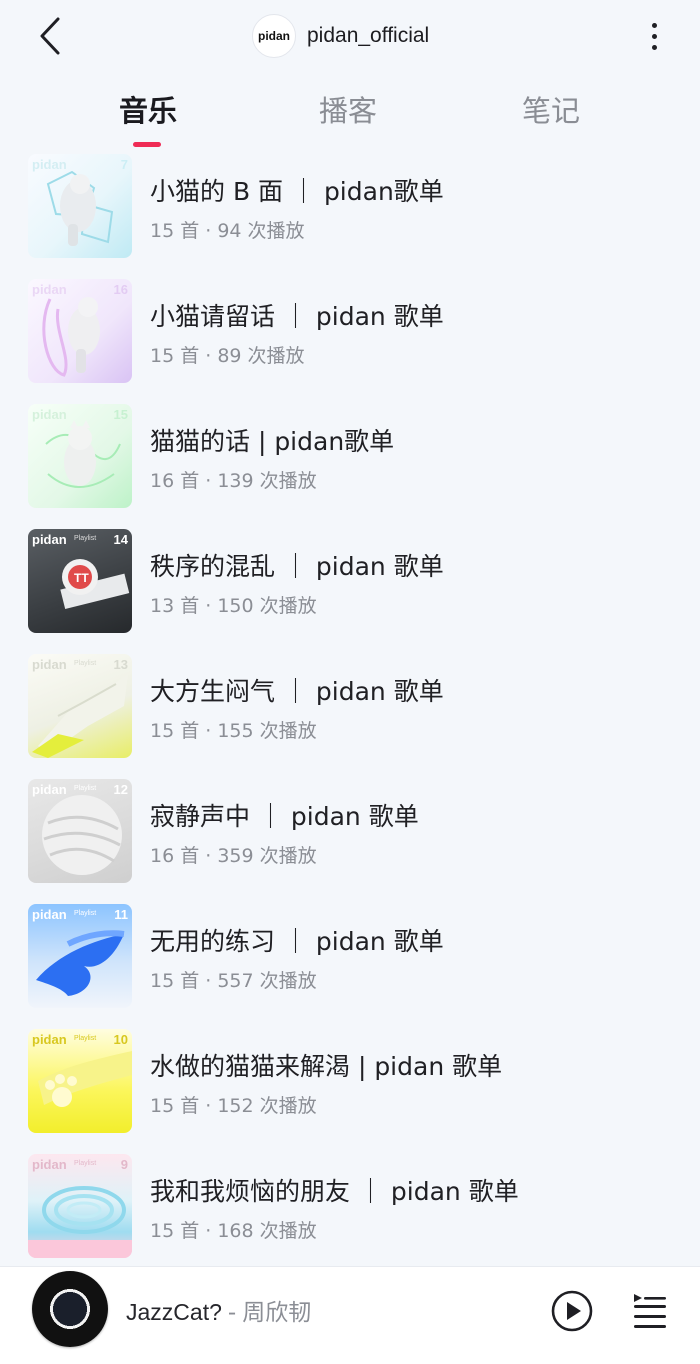 This screenshot has width=700, height=1364. I want to click on playlist-queue-icon, so click(650, 1311).